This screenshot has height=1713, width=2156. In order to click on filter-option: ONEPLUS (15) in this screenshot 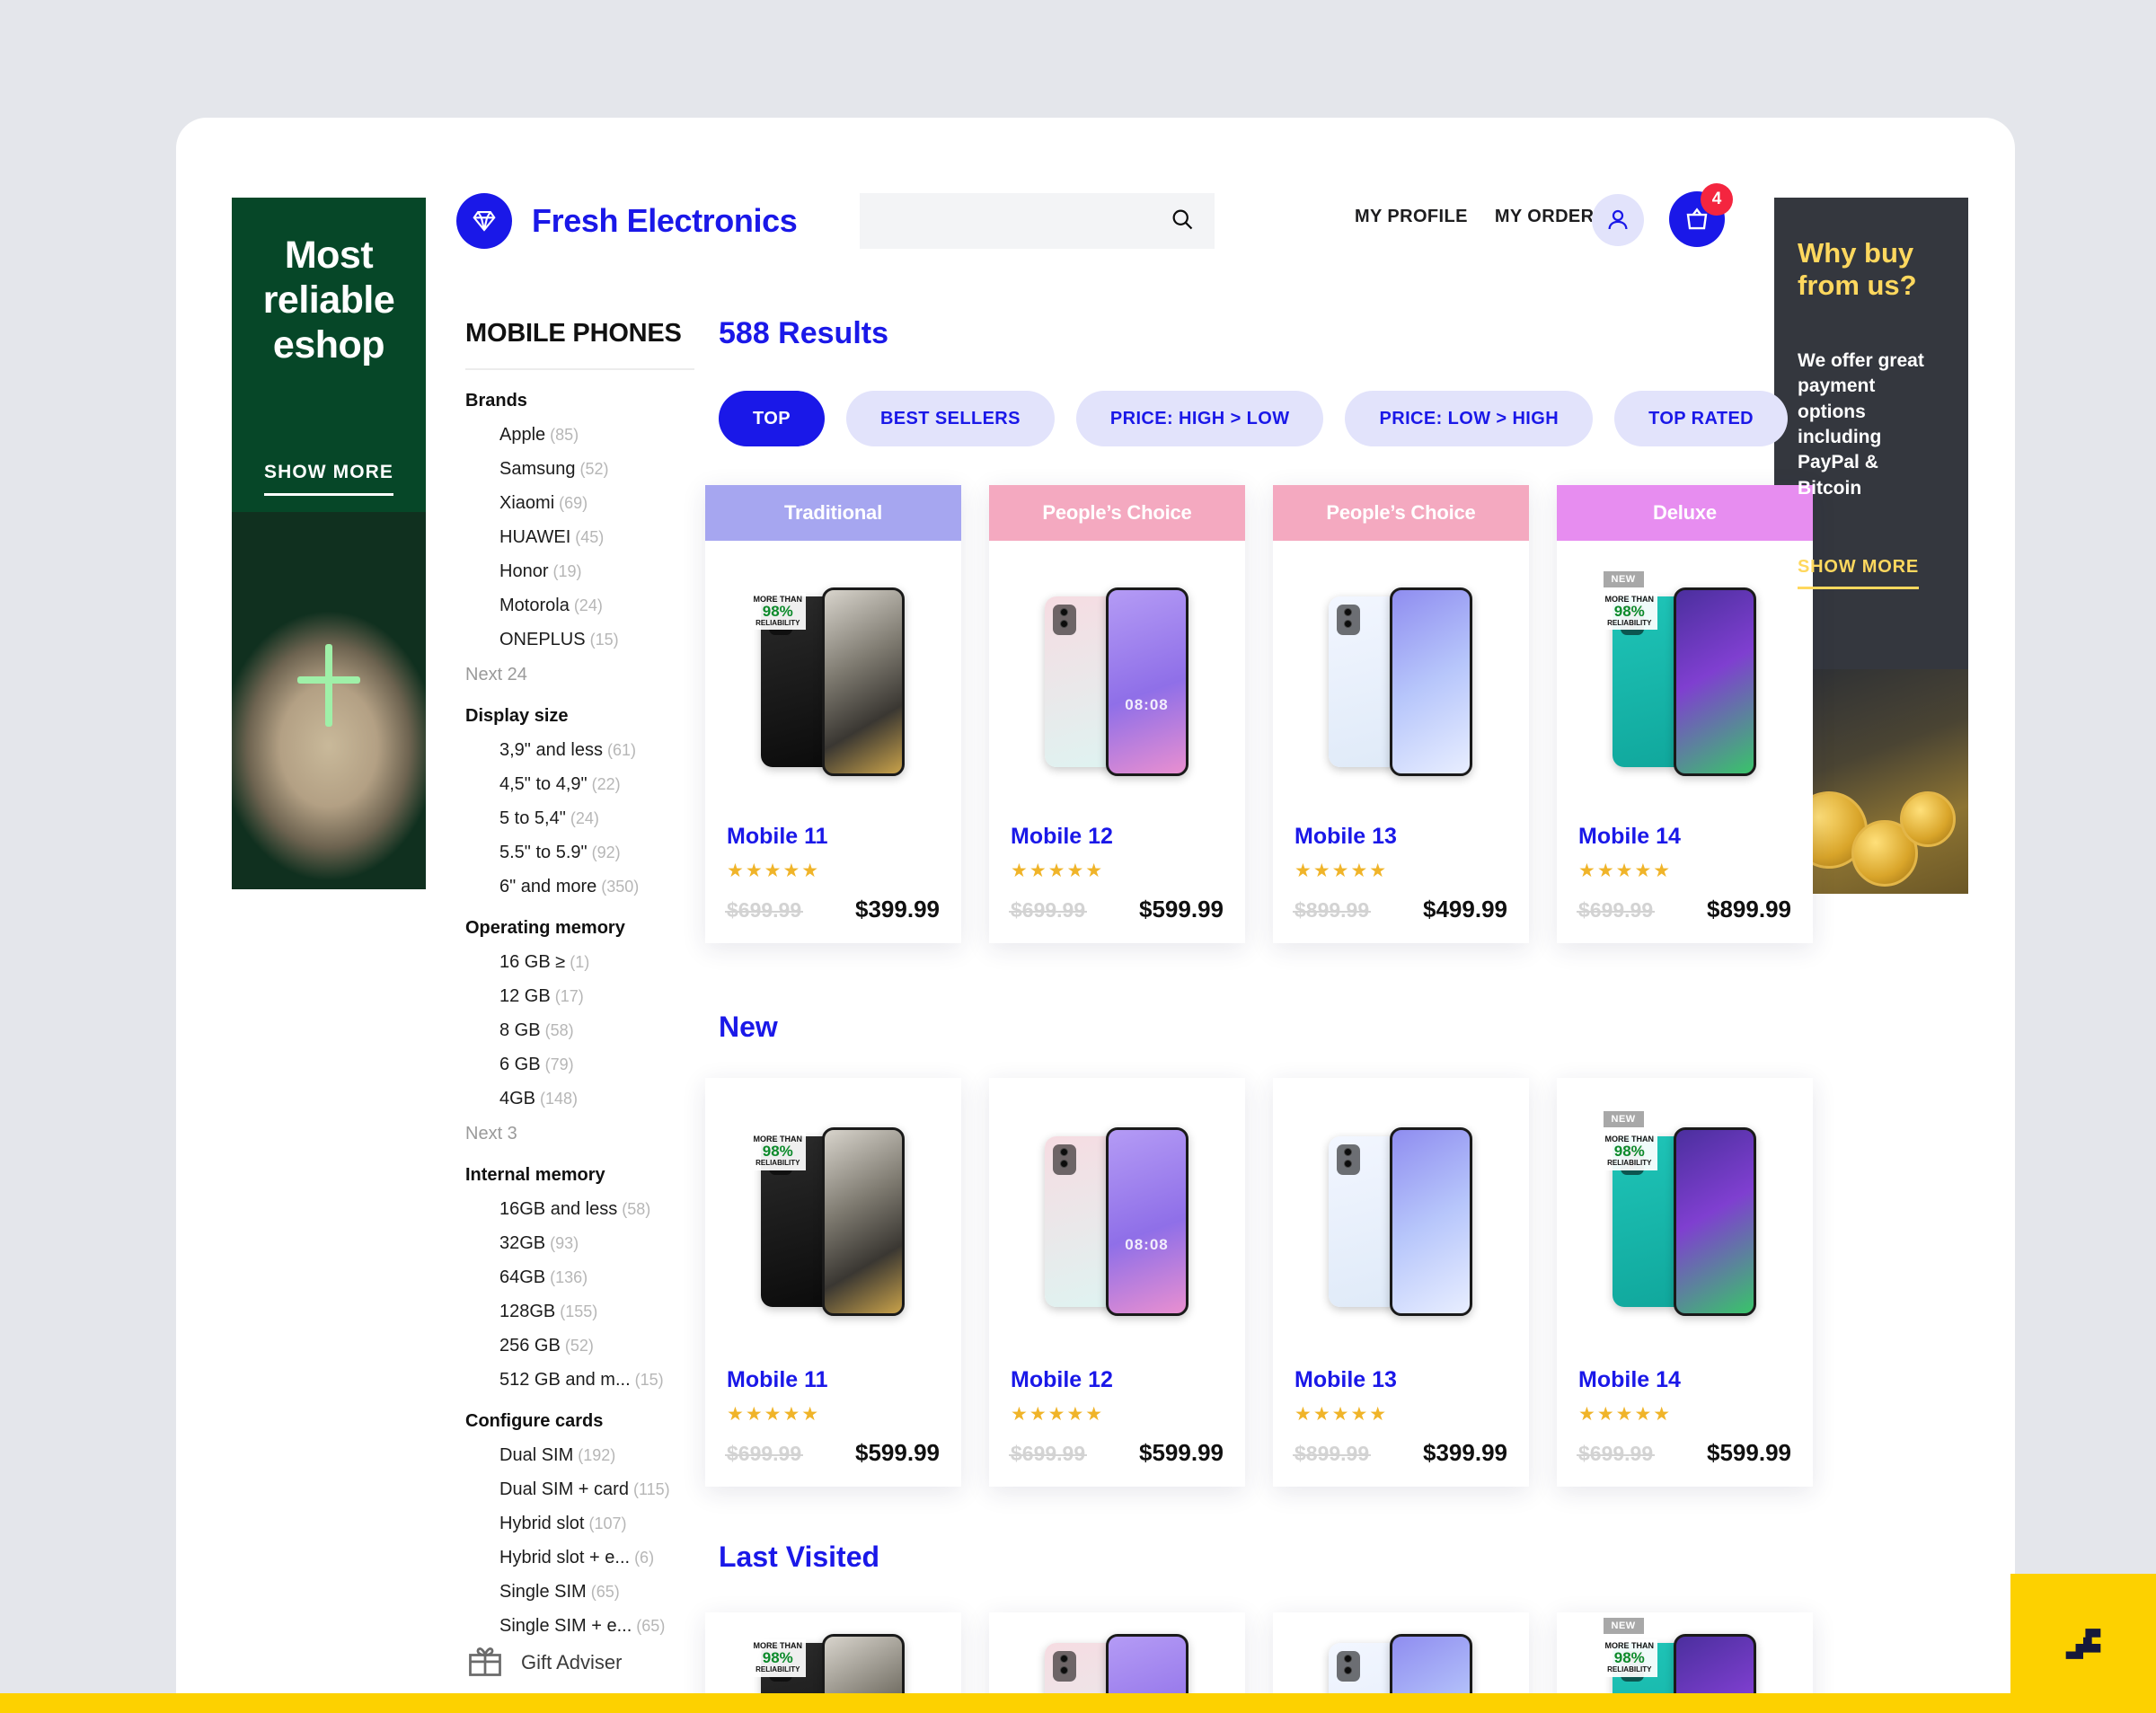, I will do `click(596, 640)`.